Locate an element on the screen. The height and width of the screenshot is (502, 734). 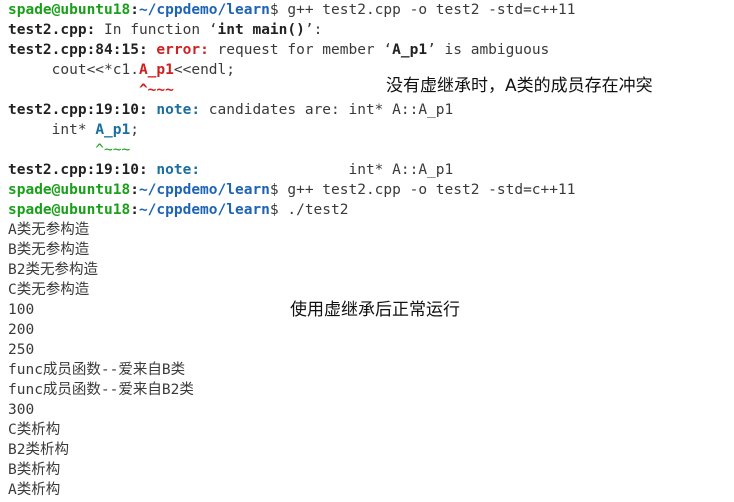
output-line: 300 is located at coordinates (21, 410).